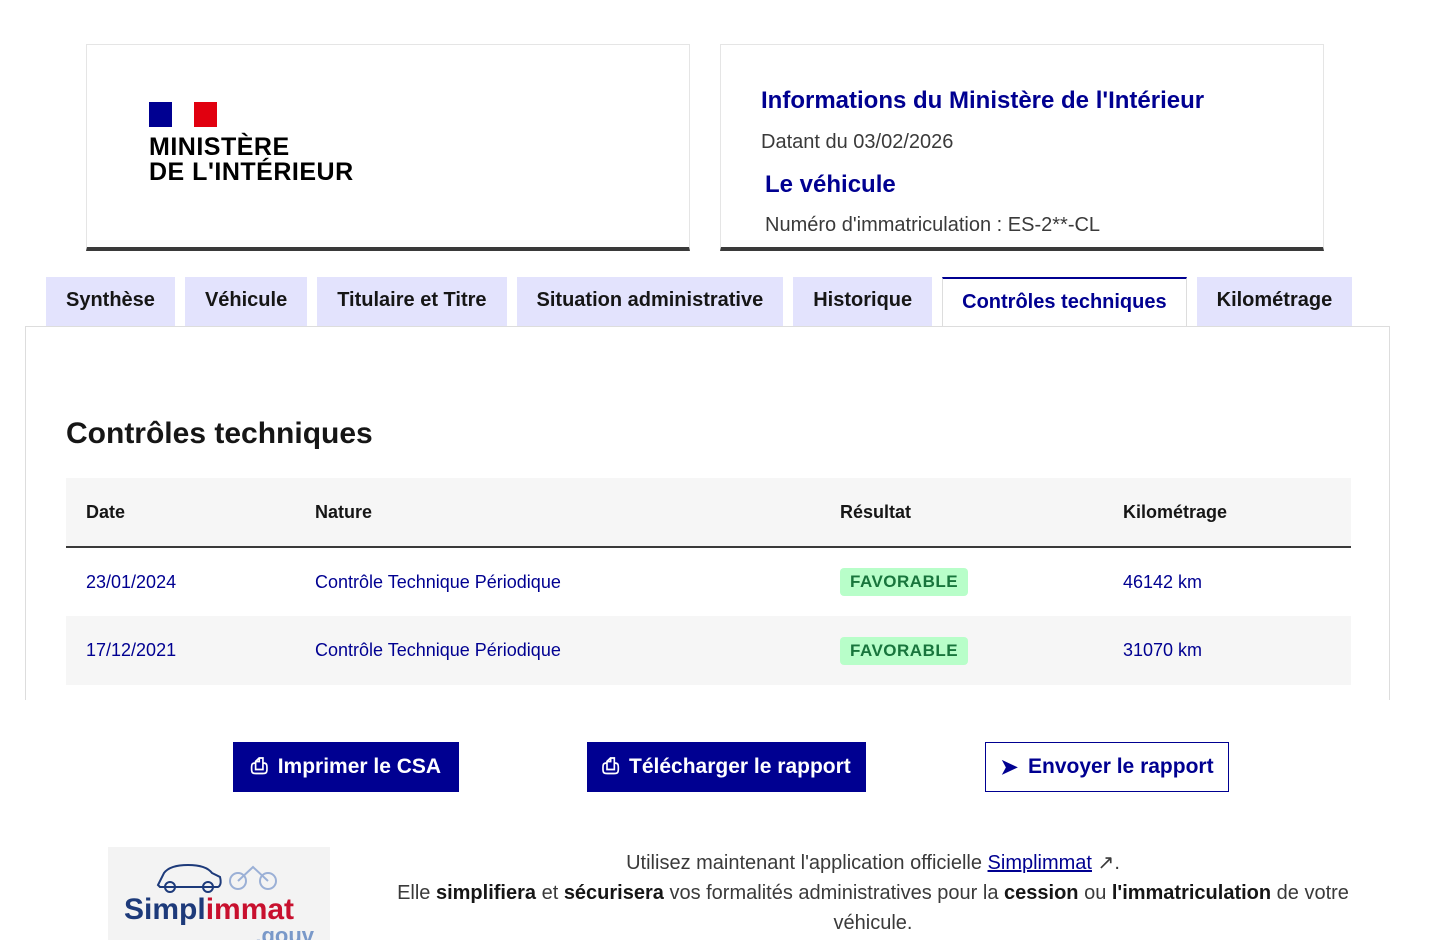 The width and height of the screenshot is (1440, 940). Describe the element at coordinates (1121, 766) in the screenshot. I see `send-label: Envoyer le rapport` at that location.